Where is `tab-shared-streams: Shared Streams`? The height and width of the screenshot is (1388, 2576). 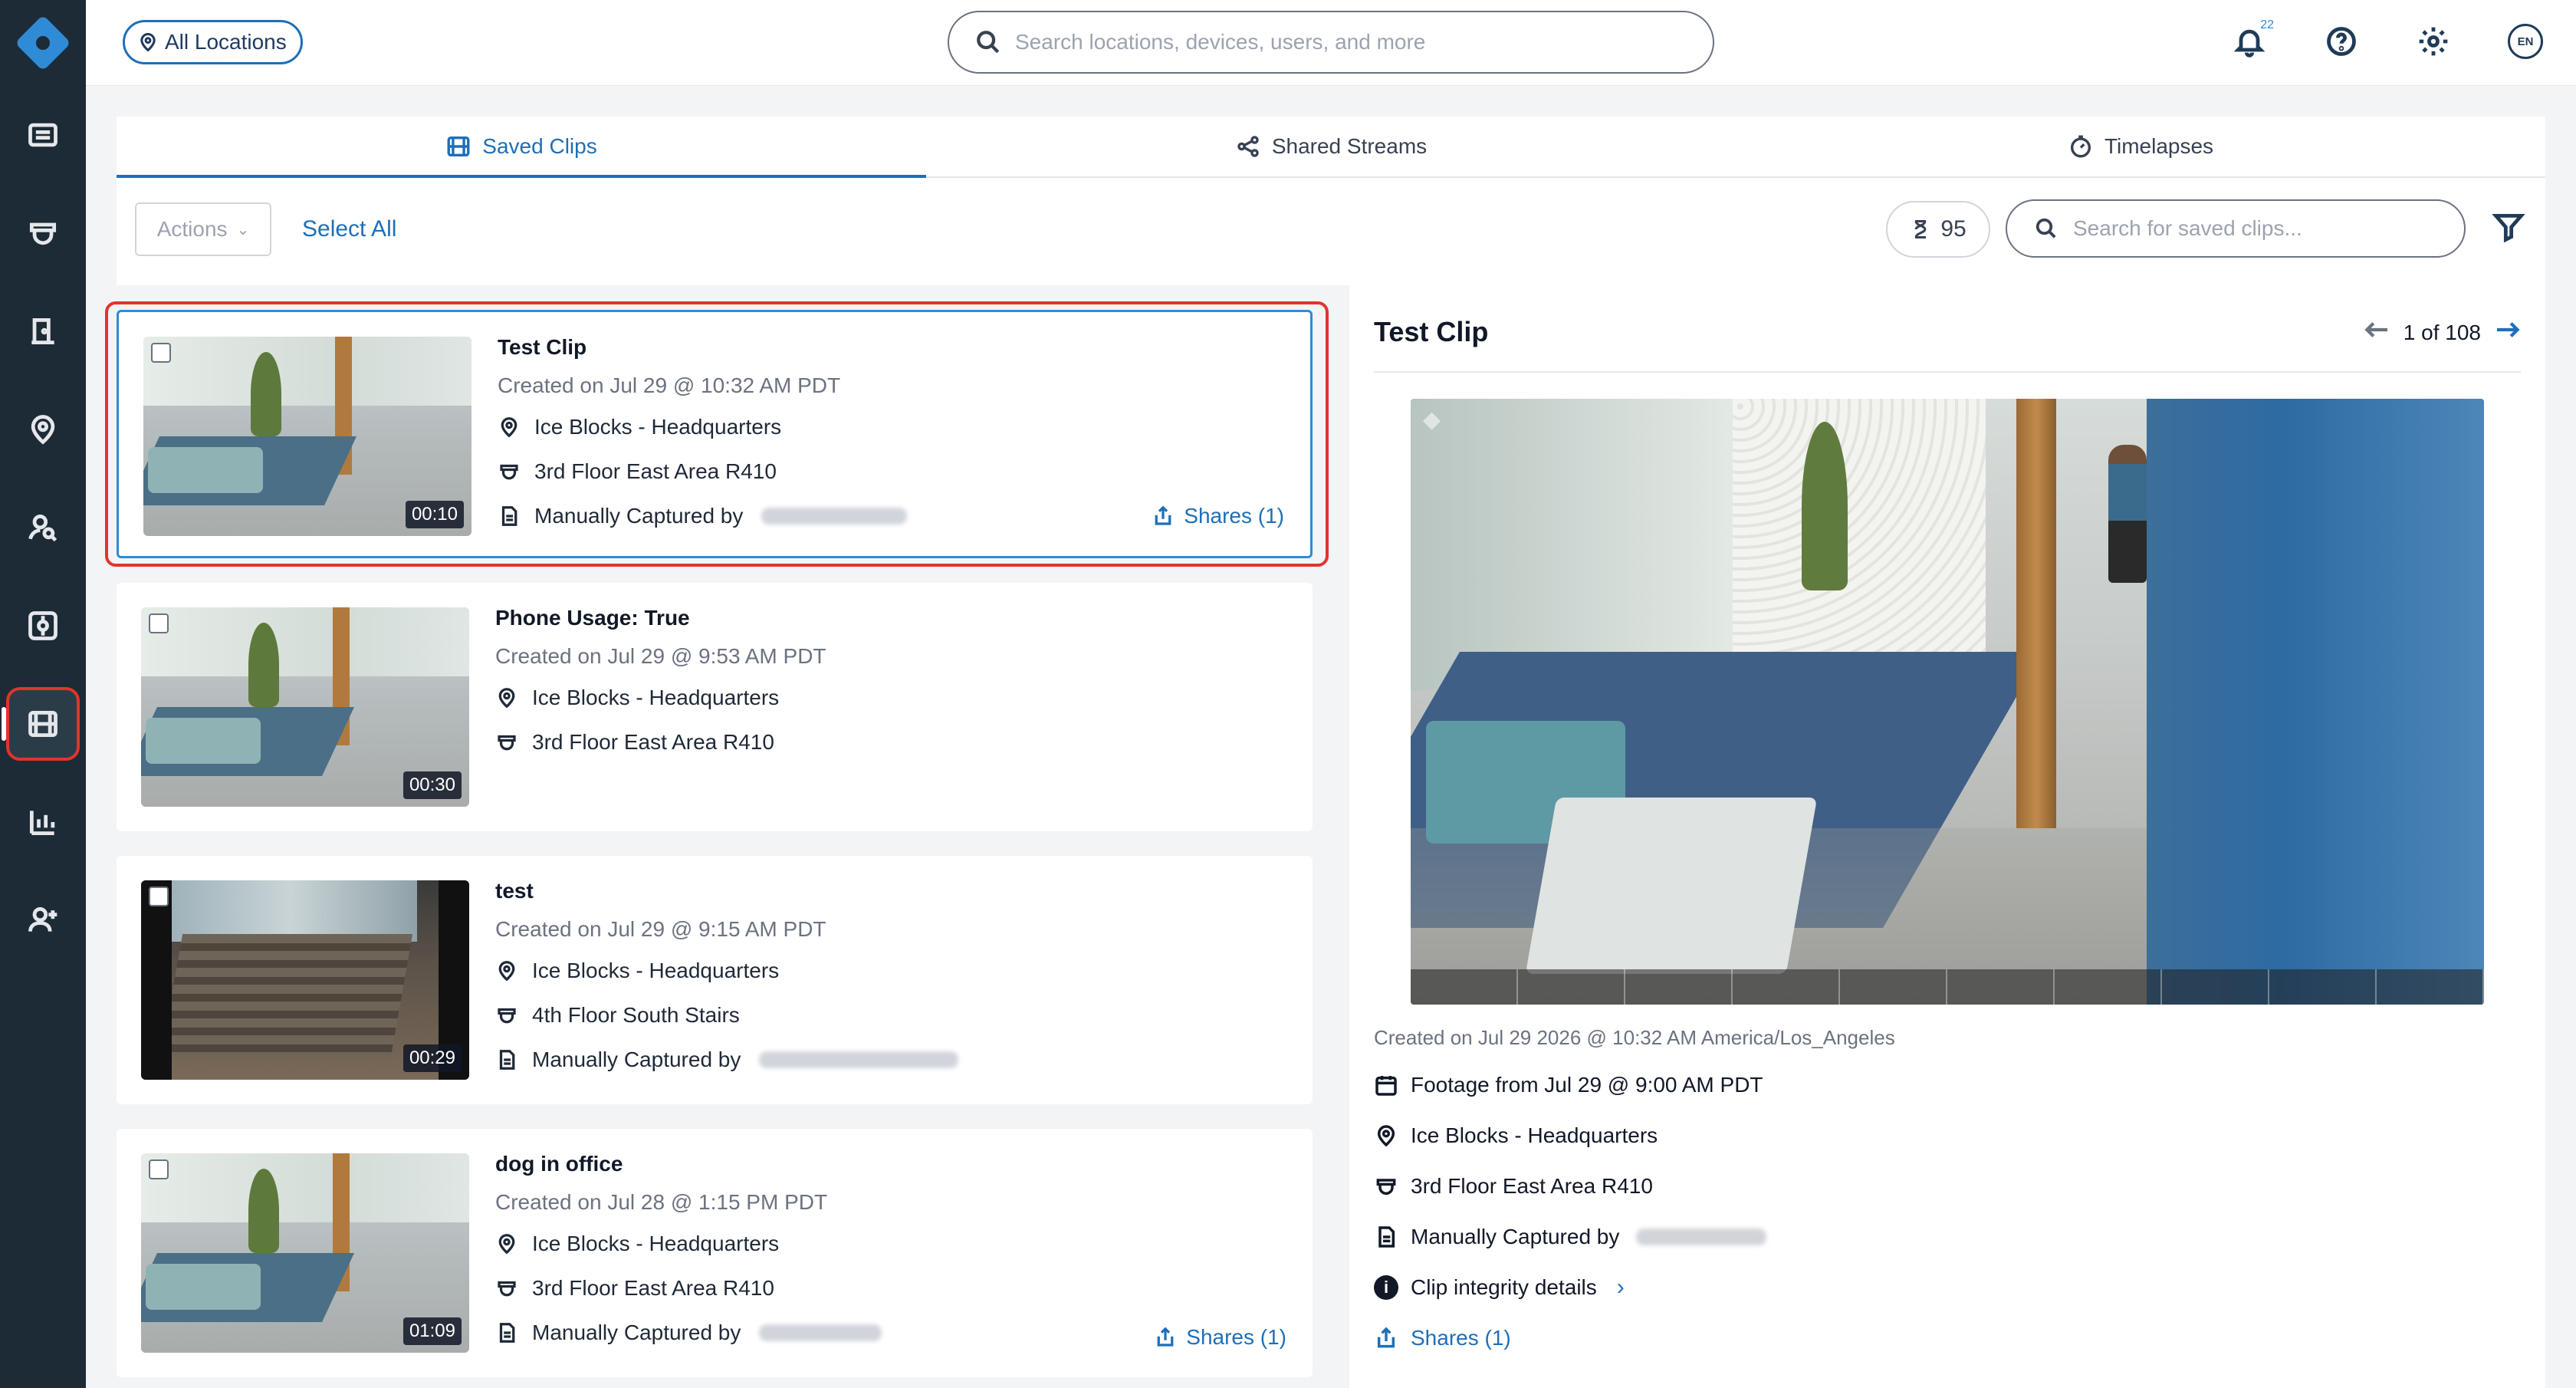
tab-shared-streams: Shared Streams is located at coordinates (1331, 146).